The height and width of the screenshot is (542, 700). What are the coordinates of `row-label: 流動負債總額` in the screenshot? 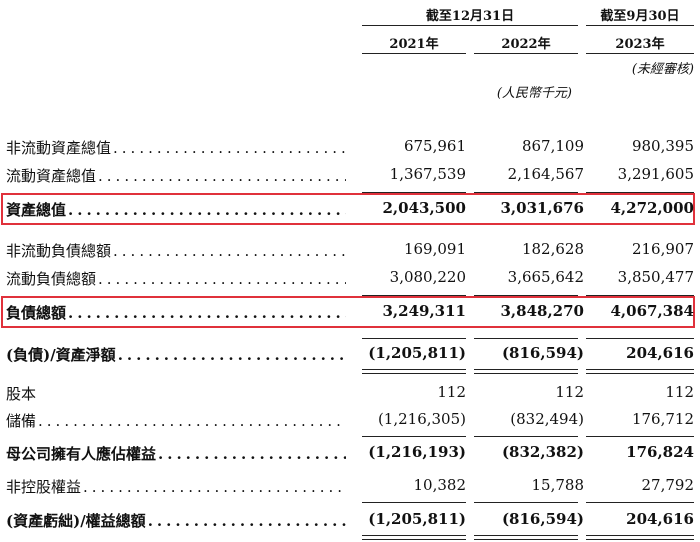 It's located at (52, 279).